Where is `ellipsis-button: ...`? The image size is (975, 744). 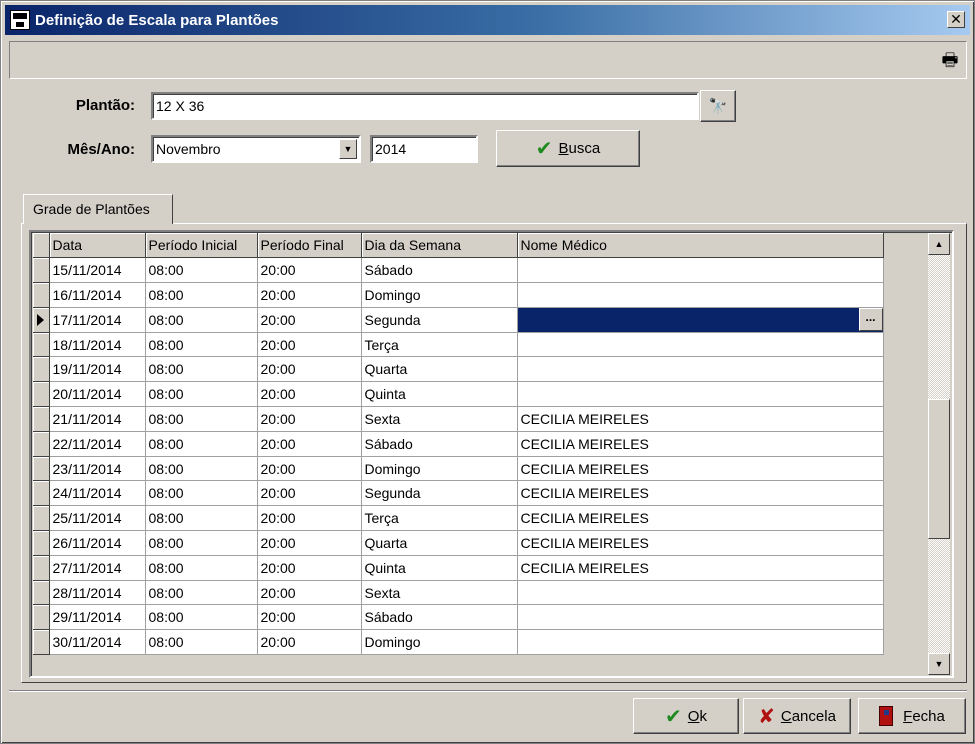 ellipsis-button: ... is located at coordinates (870, 319).